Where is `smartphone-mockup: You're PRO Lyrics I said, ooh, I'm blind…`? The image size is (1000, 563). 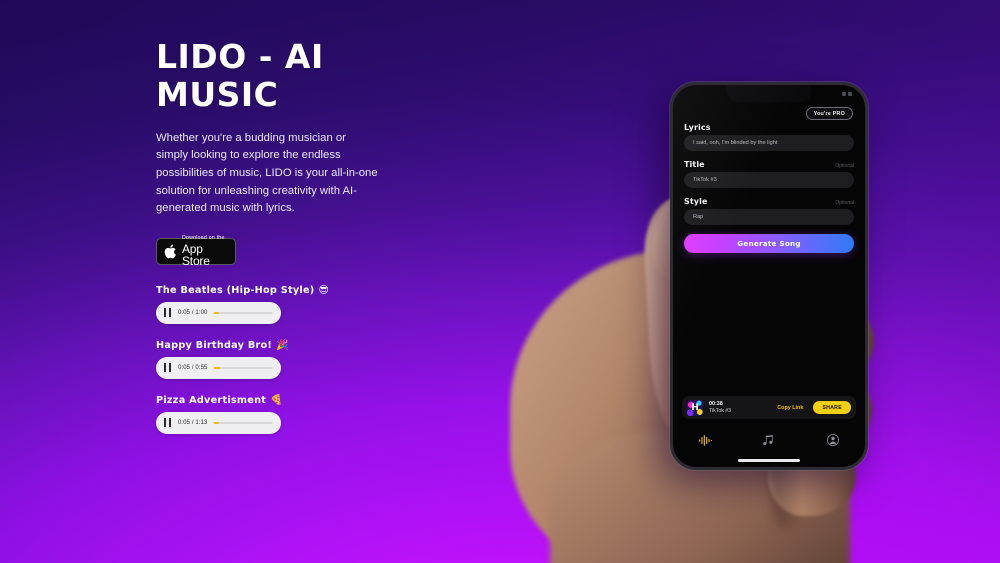 smartphone-mockup: You're PRO Lyrics I said, ooh, I'm blind… is located at coordinates (769, 276).